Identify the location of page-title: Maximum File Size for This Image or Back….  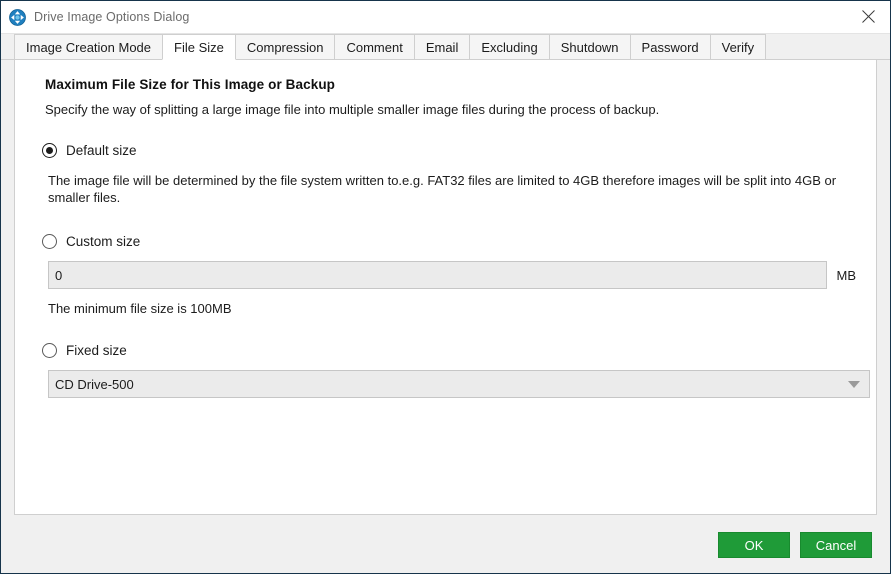
(190, 84).